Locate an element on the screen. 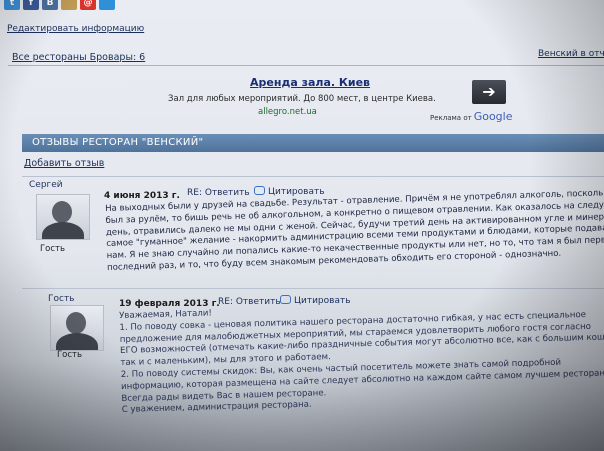 Image resolution: width=604 pixels, height=451 pixels. restaurant-nav-bar: Все рестораны Бровары: 6 Венский в отчёт is located at coordinates (306, 57).